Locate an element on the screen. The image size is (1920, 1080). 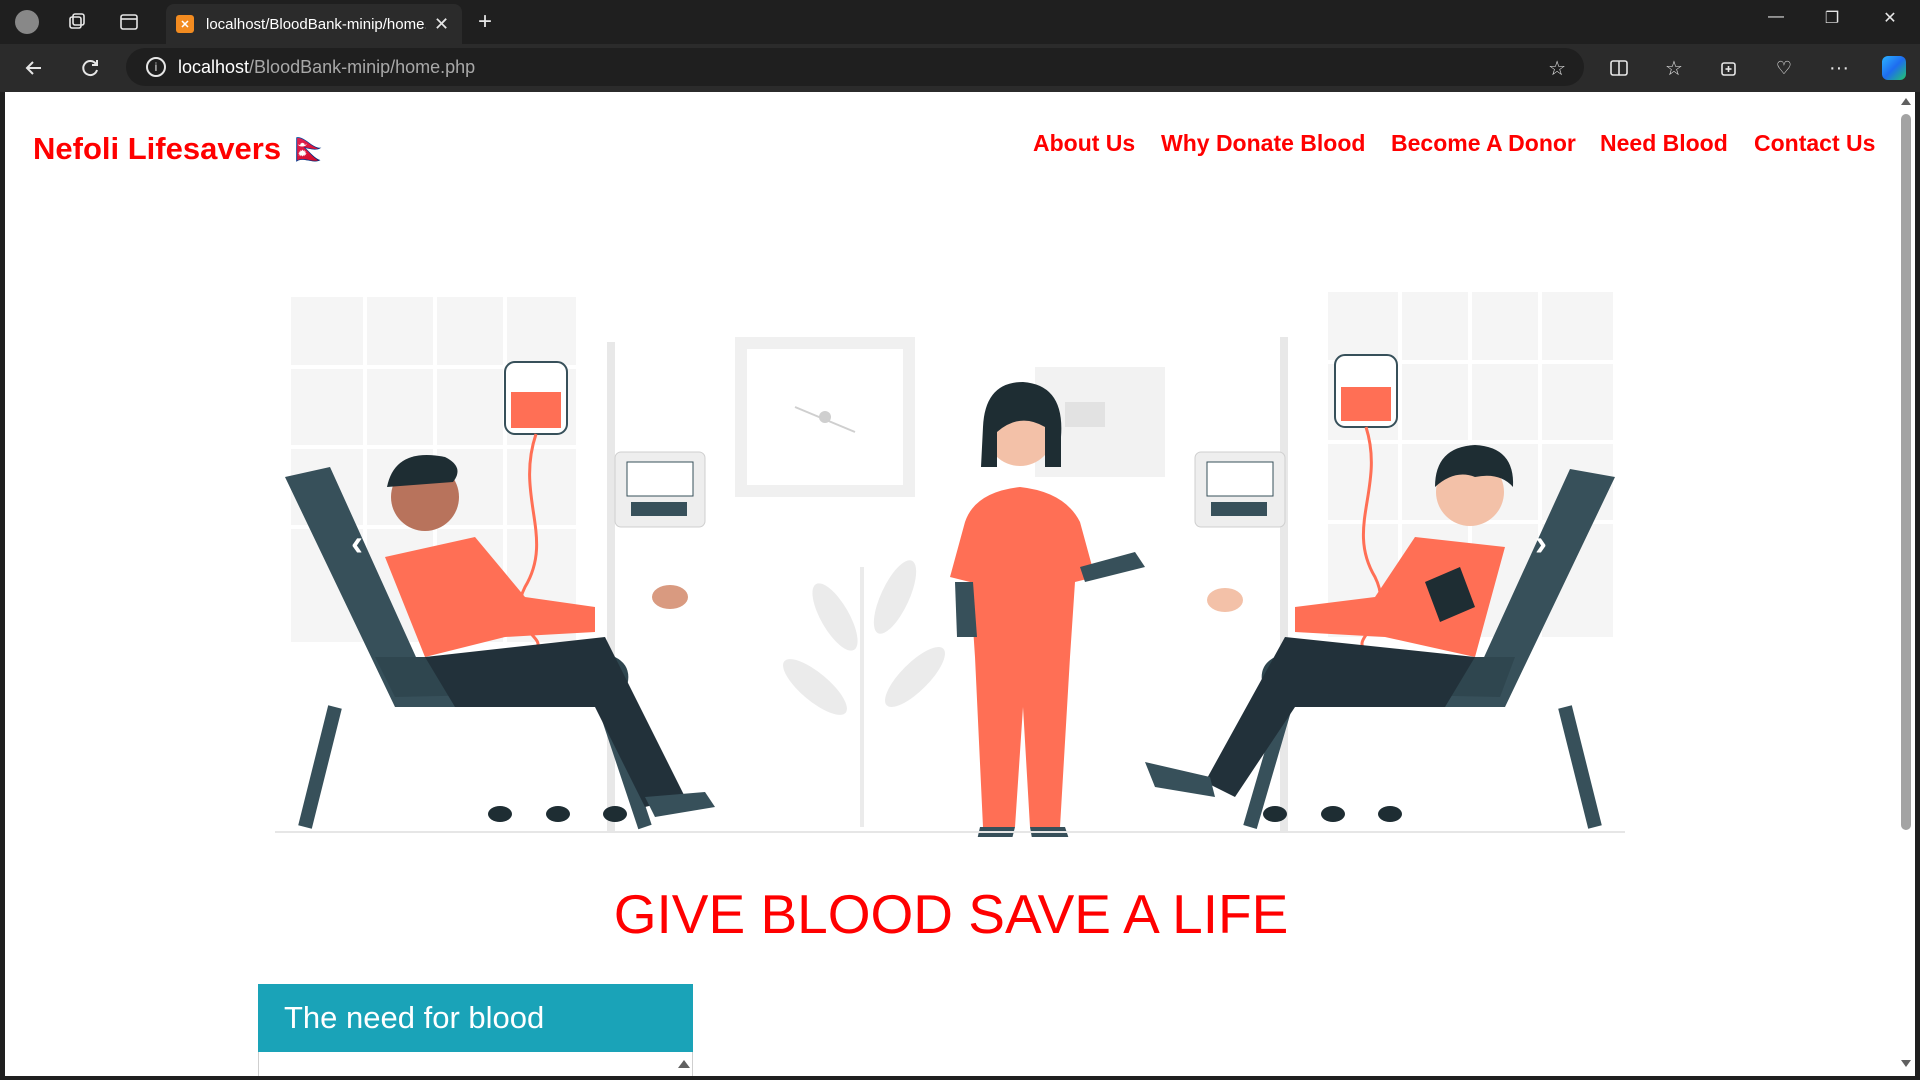
page-scrollbar is located at coordinates (1906, 584).